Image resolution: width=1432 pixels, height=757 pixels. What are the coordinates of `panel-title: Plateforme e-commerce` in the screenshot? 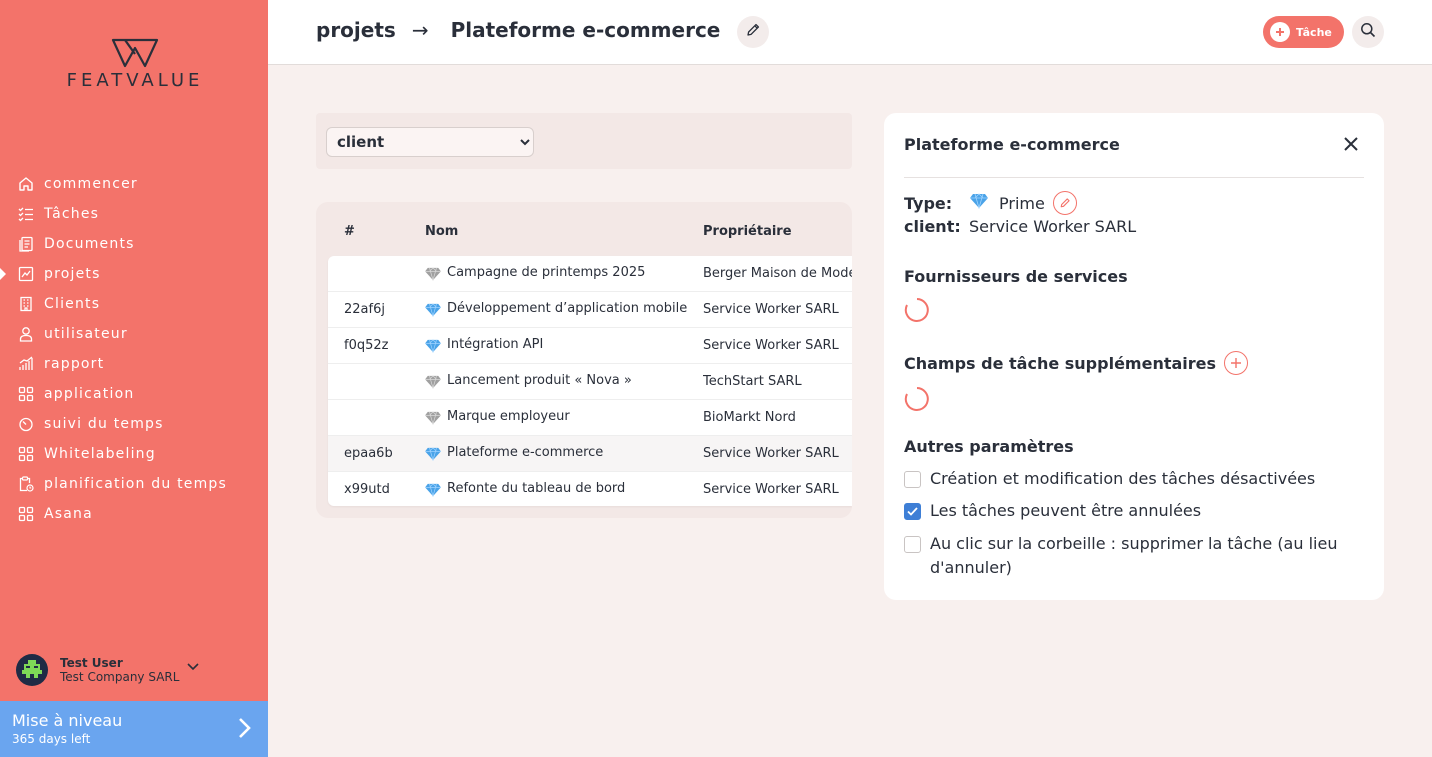 It's located at (1012, 144).